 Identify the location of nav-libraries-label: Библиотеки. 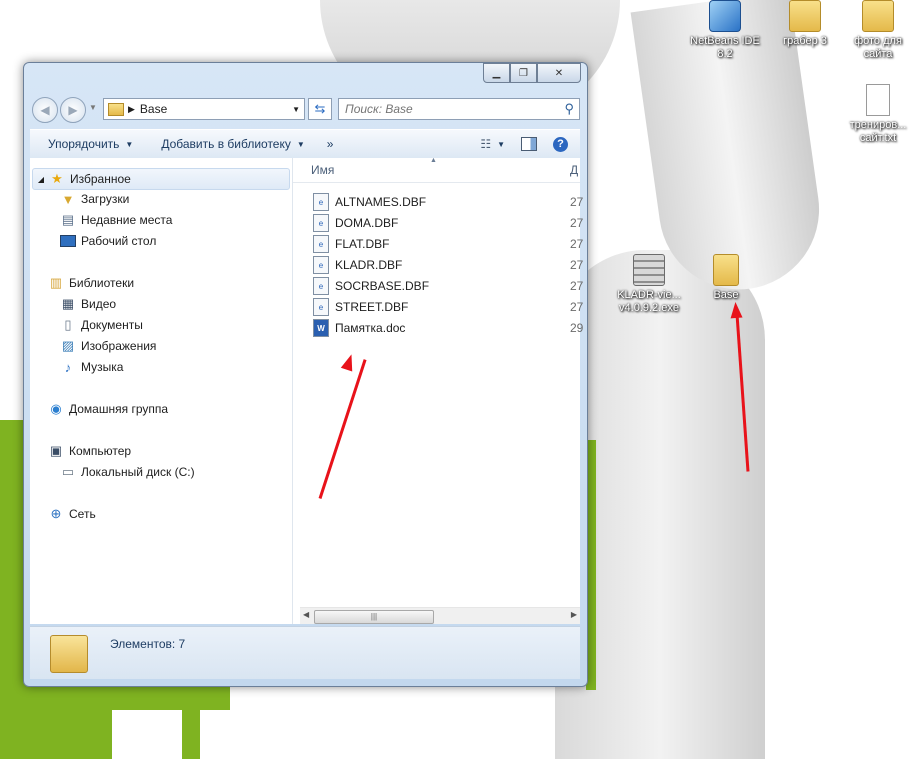
(102, 283).